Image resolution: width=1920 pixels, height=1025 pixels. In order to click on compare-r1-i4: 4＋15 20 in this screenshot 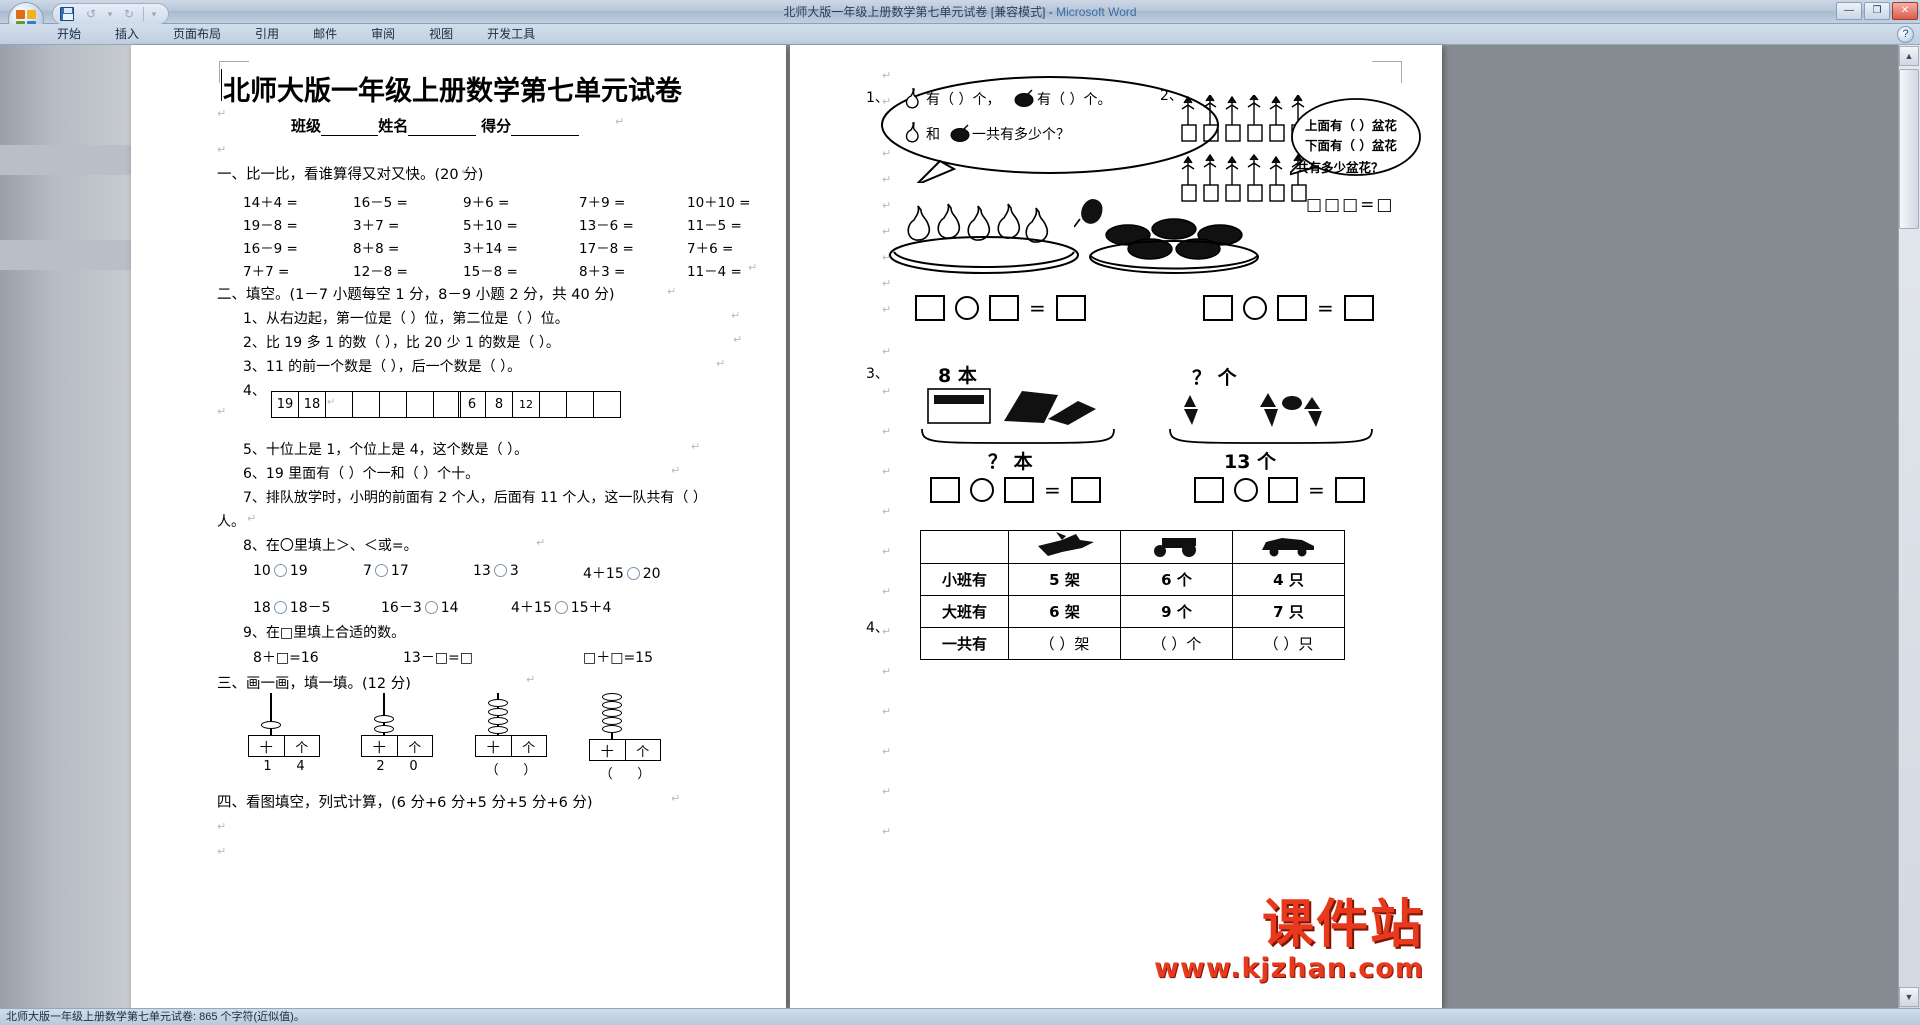, I will do `click(622, 573)`.